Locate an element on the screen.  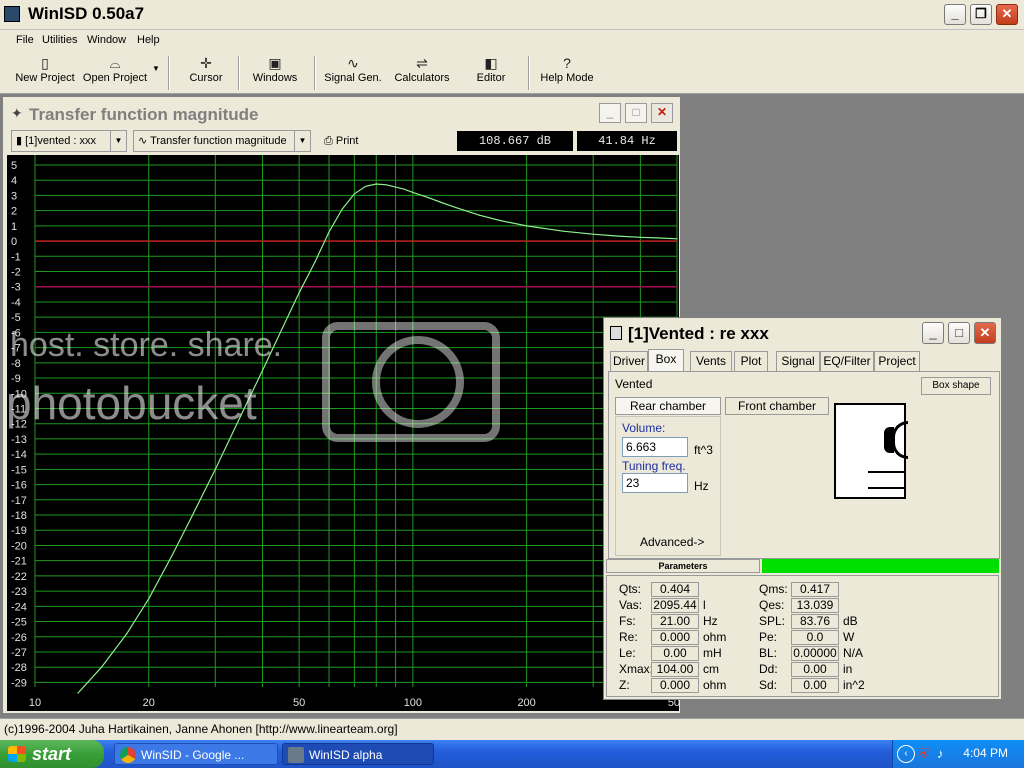
tab-eq-filter: EQ/Filter is located at coordinates (847, 361).